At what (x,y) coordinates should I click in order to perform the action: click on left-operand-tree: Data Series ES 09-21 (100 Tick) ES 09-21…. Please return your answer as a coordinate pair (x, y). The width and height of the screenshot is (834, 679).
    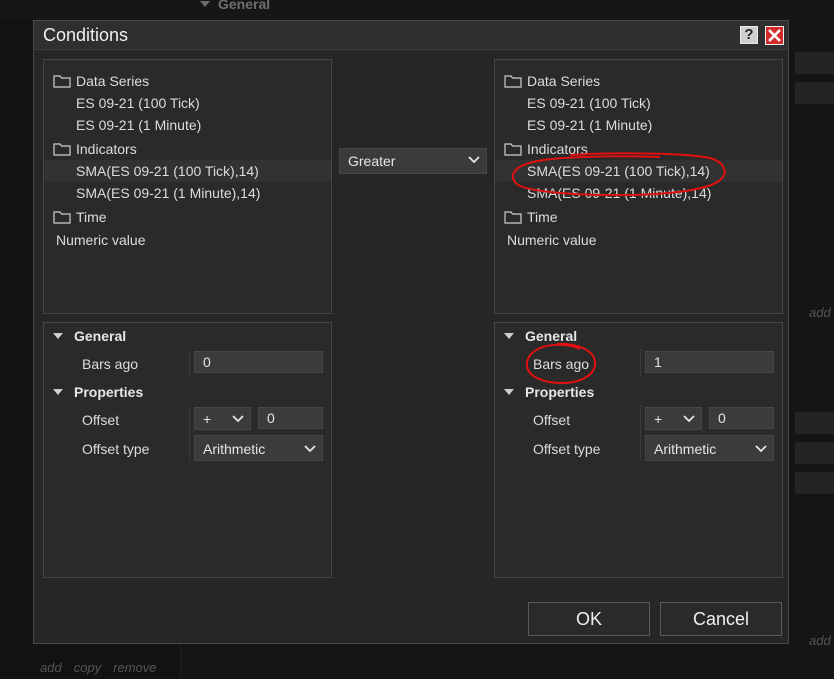
    Looking at the image, I should click on (187, 186).